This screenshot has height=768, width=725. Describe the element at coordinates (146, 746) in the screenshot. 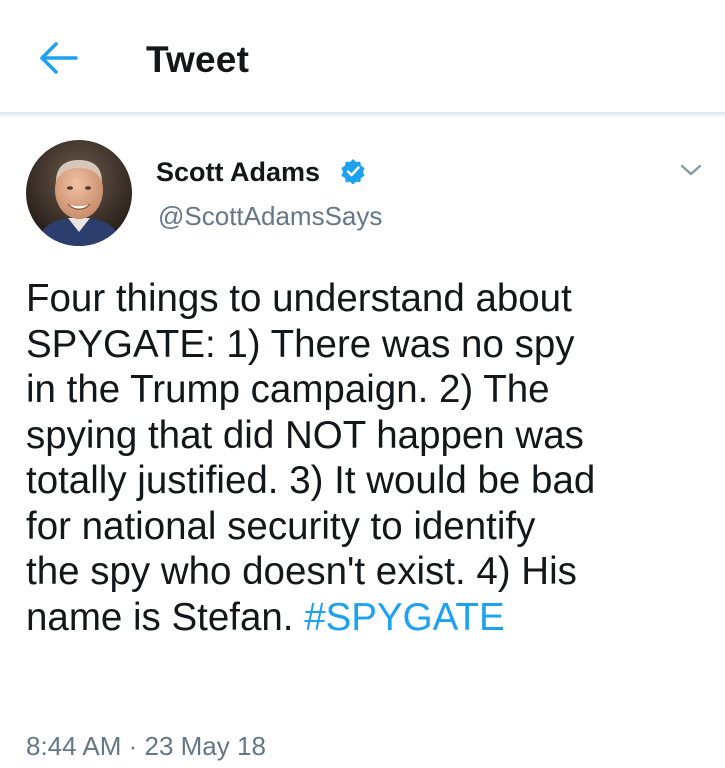

I see `tweet-timestamp: 8:44 AM · 23 May 18` at that location.